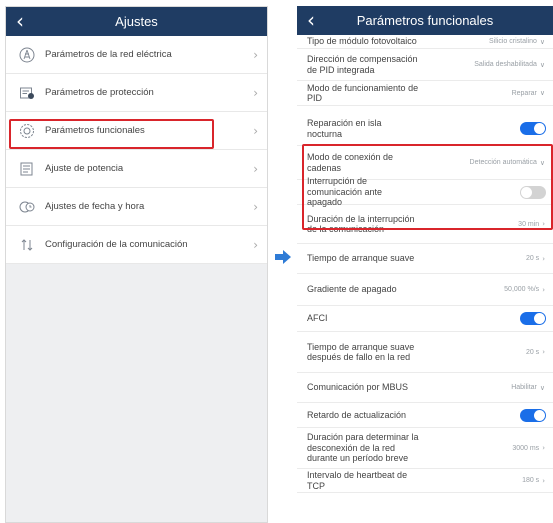  Describe the element at coordinates (136, 169) in the screenshot. I see `menu-item-power-adjustment: Ajuste de potencia ›` at that location.